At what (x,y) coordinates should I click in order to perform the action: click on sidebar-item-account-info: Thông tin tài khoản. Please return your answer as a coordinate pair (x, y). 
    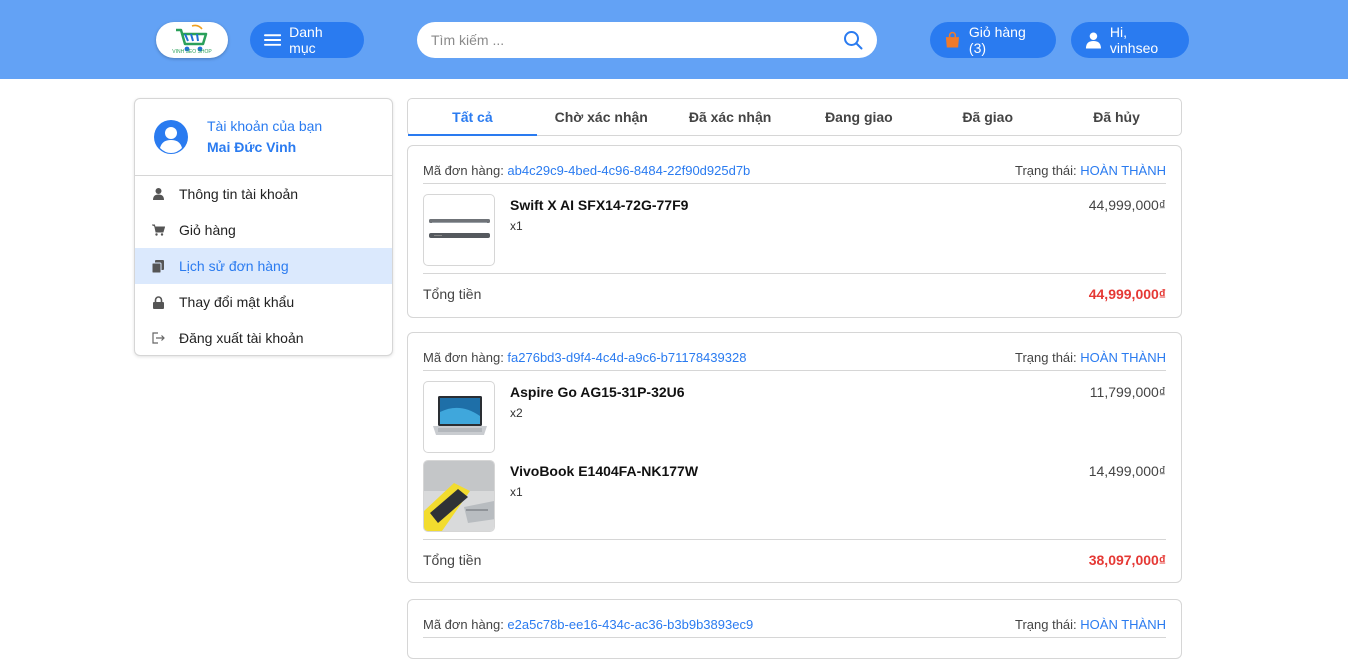
    Looking at the image, I should click on (263, 194).